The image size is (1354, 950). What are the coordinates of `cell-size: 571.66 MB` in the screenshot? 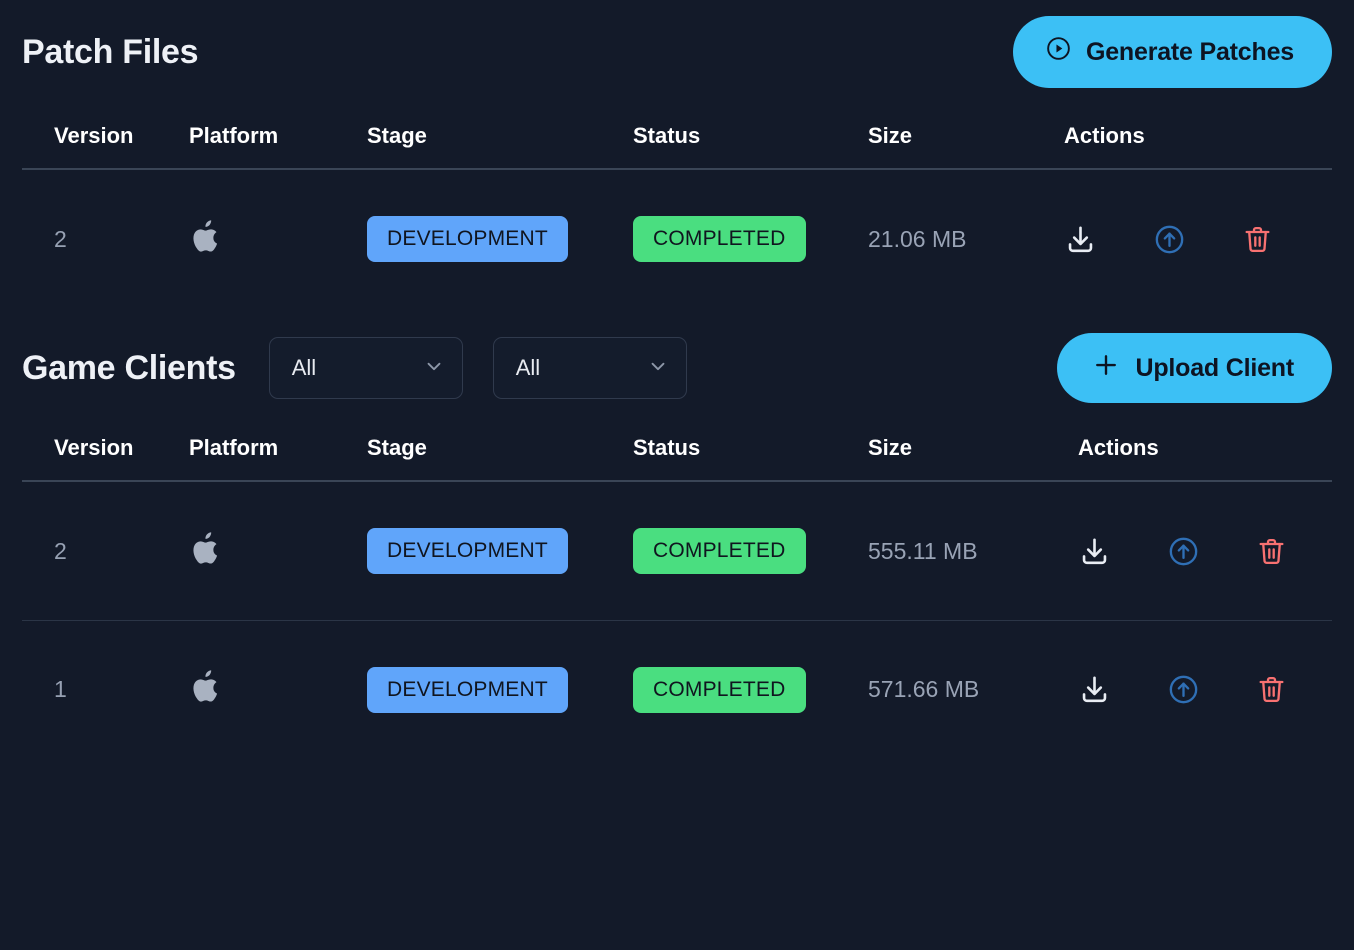 It's located at (966, 689).